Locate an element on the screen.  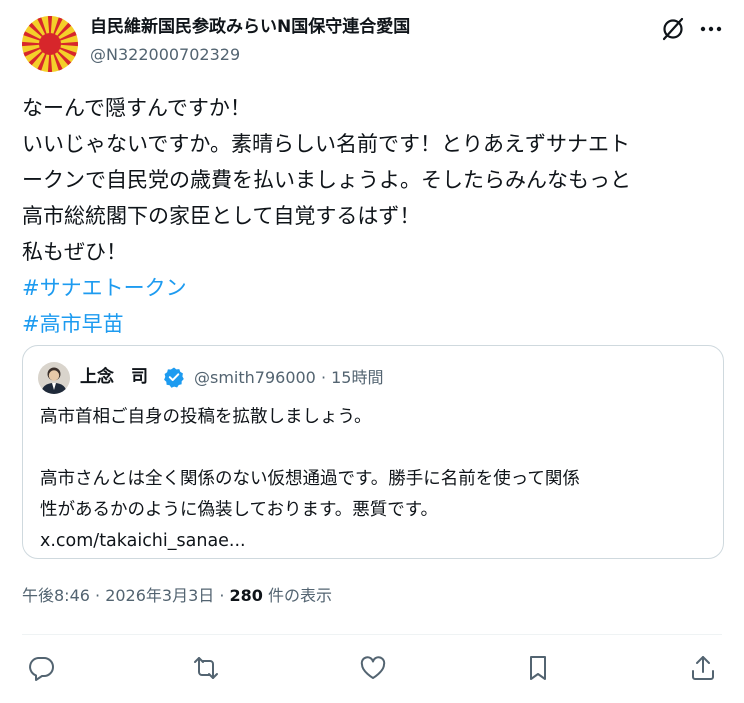
view-count-label: 件の表示 is located at coordinates (297, 595).